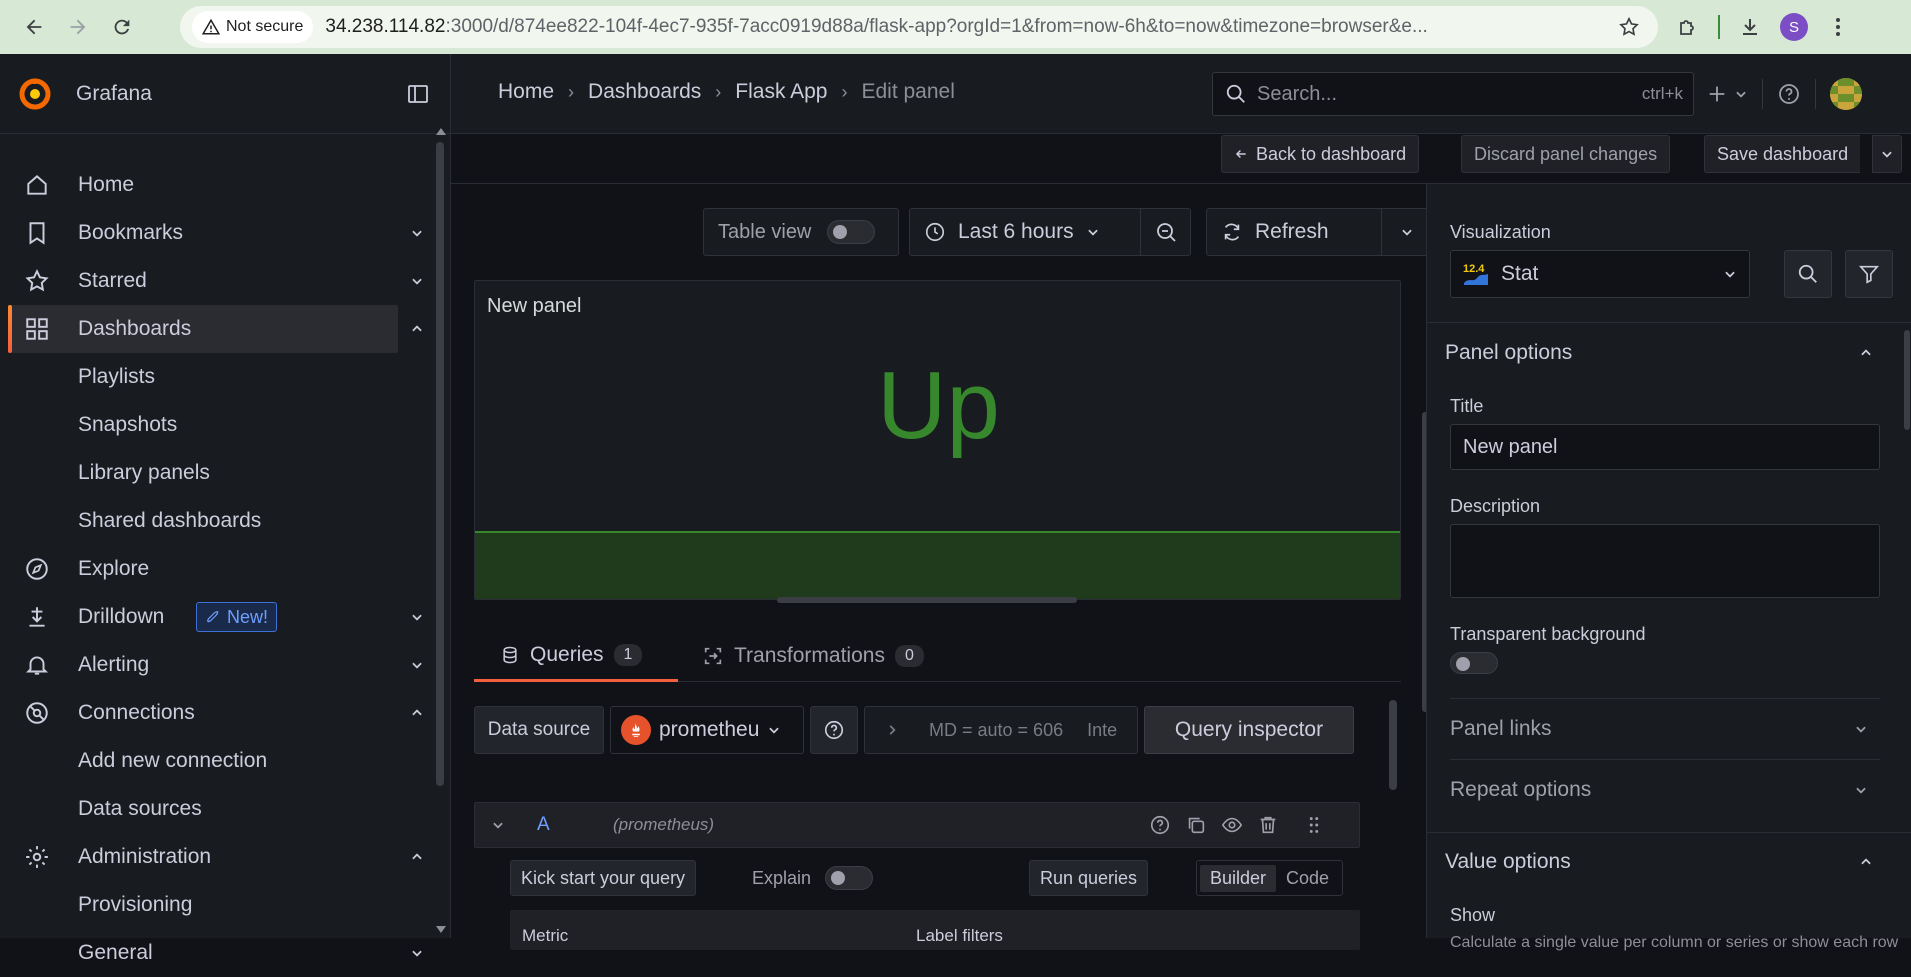 The width and height of the screenshot is (1911, 977). Describe the element at coordinates (1089, 878) in the screenshot. I see `run-queries-button: Run queries` at that location.